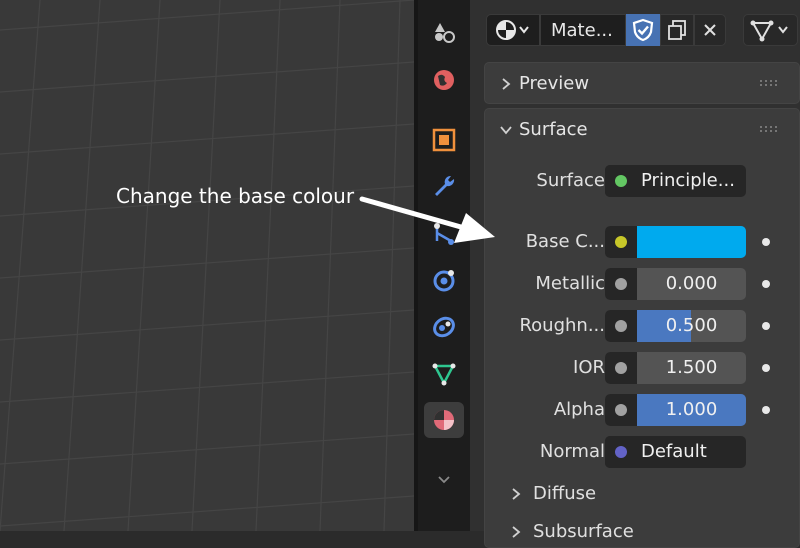 Image resolution: width=800 pixels, height=548 pixels. What do you see at coordinates (572, 451) in the screenshot?
I see `normal-label: Normal` at bounding box center [572, 451].